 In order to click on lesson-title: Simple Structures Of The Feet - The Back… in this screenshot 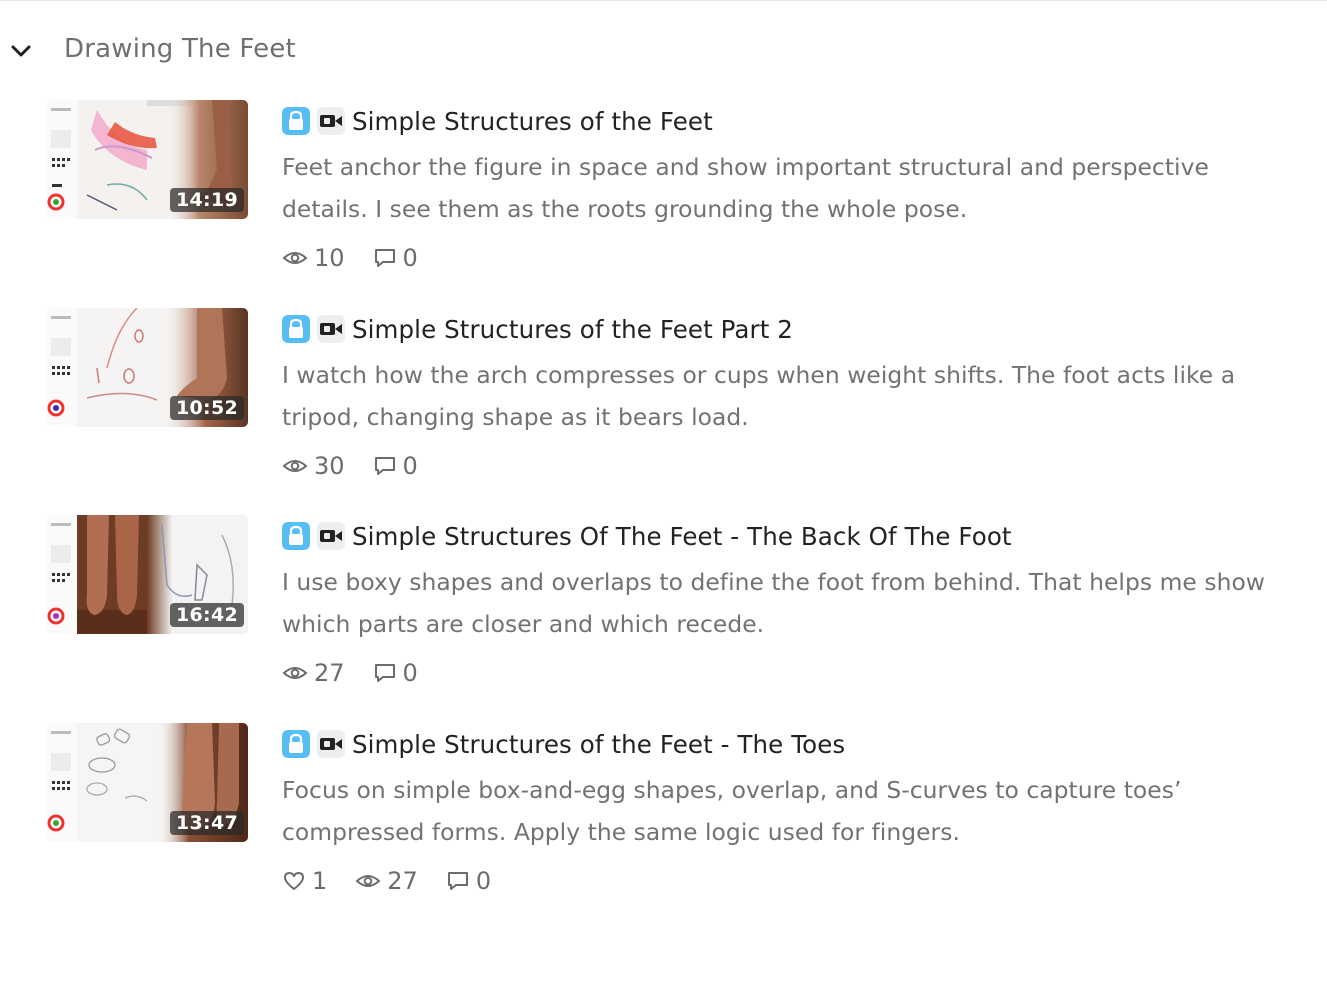, I will do `click(682, 536)`.